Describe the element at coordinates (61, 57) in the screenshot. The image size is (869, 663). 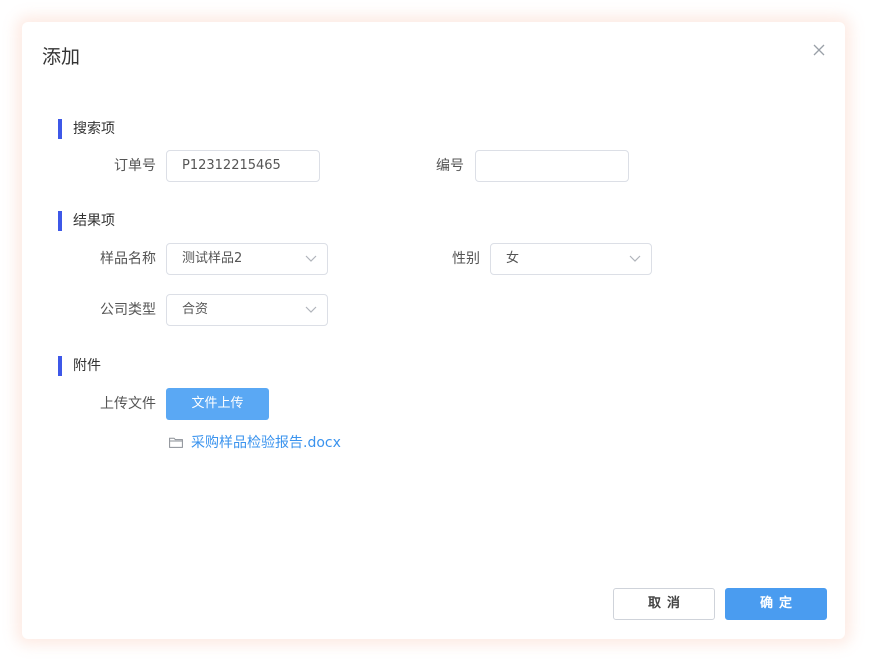
I see `dialog-title: 添加` at that location.